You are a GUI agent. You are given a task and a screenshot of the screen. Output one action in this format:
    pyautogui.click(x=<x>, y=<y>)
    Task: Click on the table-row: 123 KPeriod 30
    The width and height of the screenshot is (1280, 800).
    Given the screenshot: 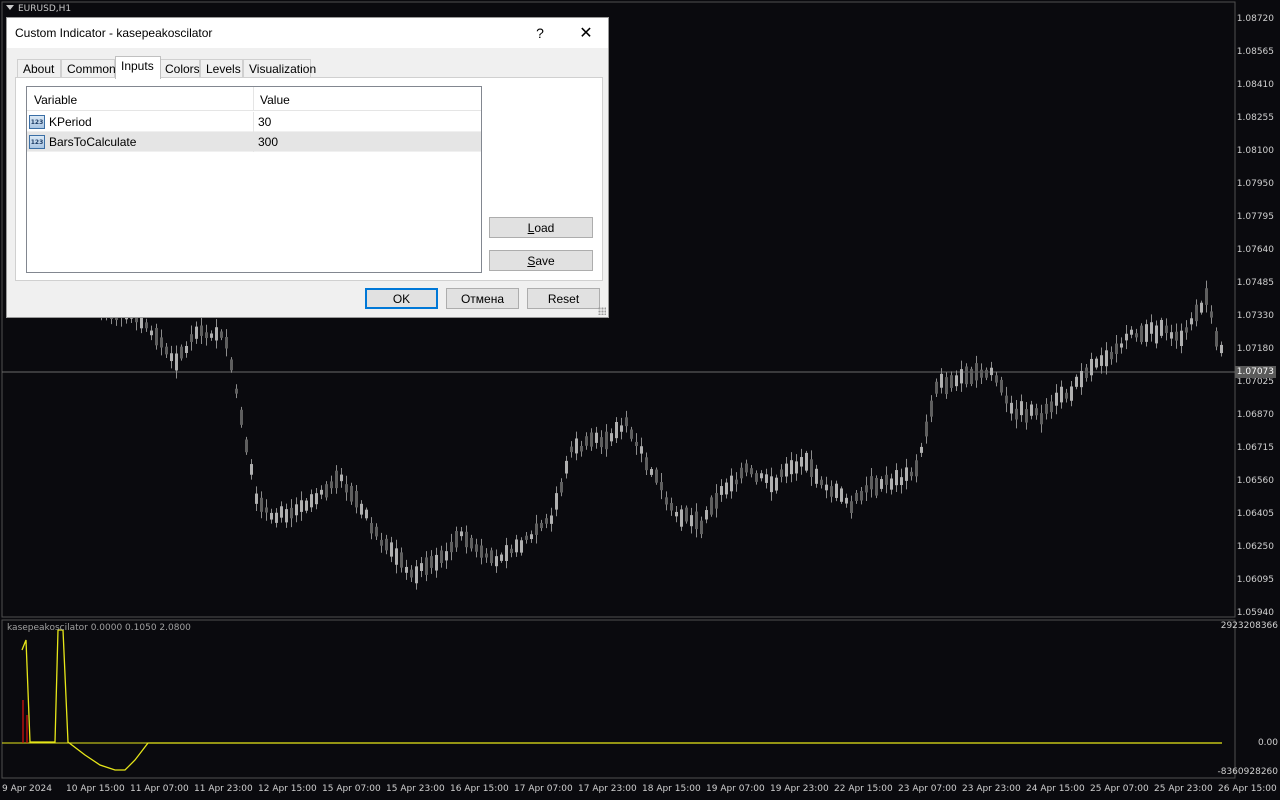 What is the action you would take?
    pyautogui.click(x=254, y=122)
    